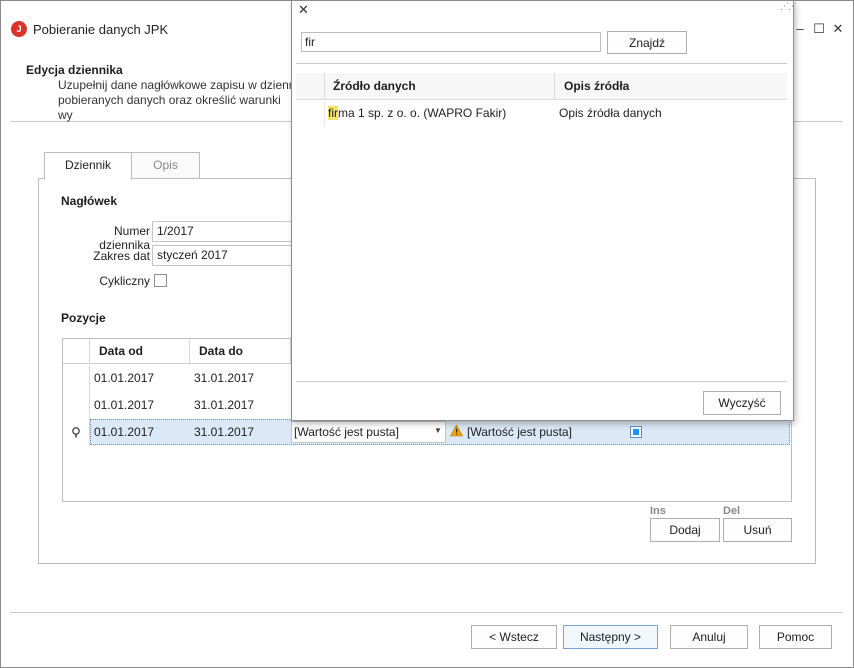  I want to click on numer-dziennika-label: Numer dziennika, so click(124, 238).